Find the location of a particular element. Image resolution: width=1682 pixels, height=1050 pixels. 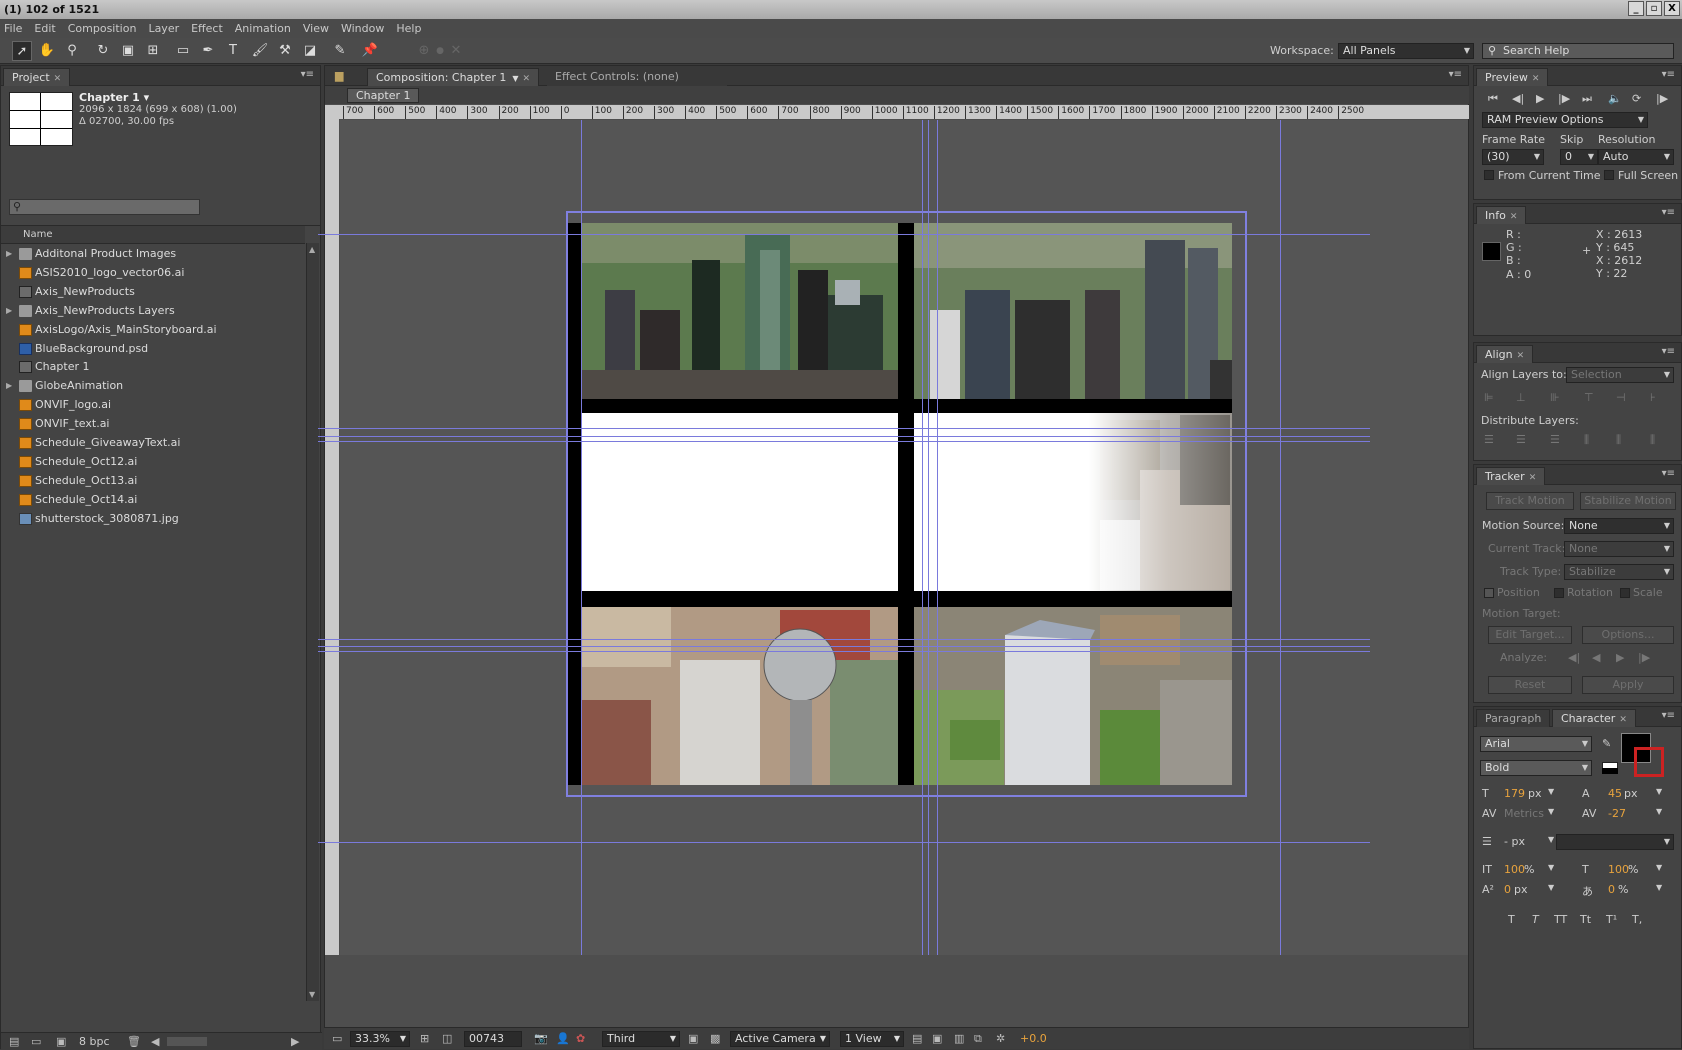

stroke-width-value: - px is located at coordinates (1514, 841).